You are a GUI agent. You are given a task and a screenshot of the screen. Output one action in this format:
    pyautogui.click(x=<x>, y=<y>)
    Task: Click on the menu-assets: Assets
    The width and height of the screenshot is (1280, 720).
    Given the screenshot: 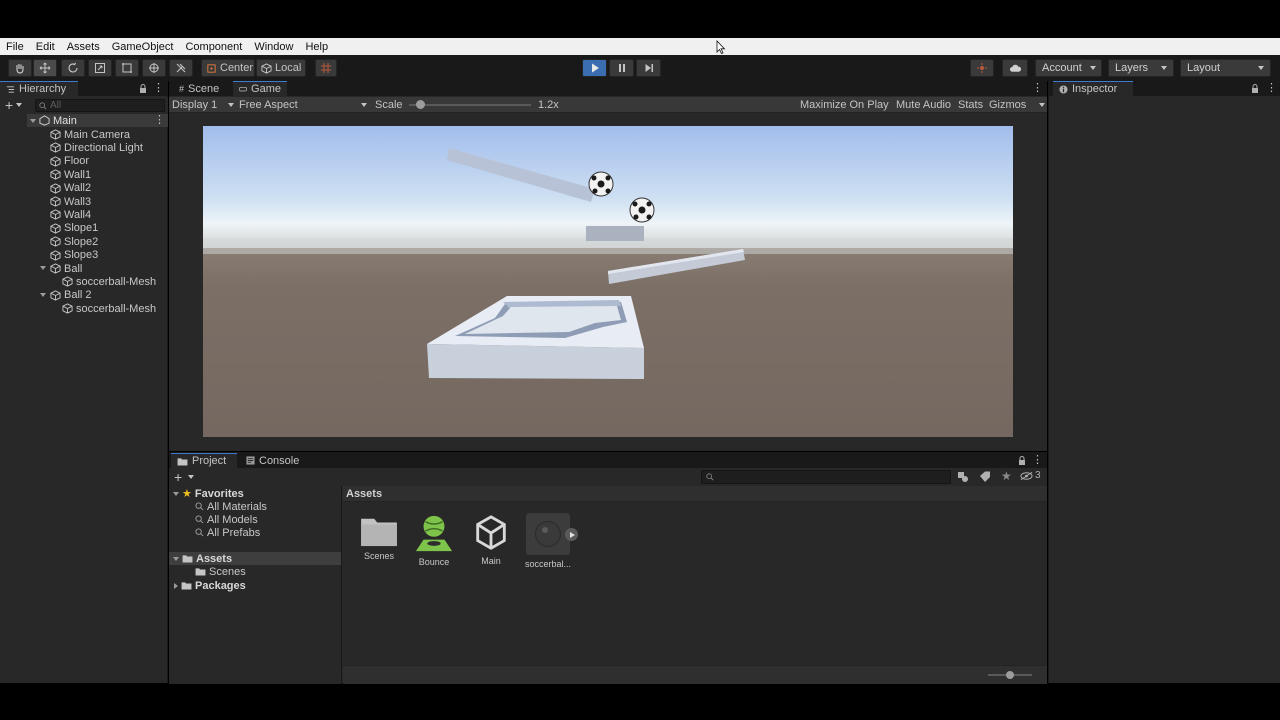 What is the action you would take?
    pyautogui.click(x=83, y=47)
    